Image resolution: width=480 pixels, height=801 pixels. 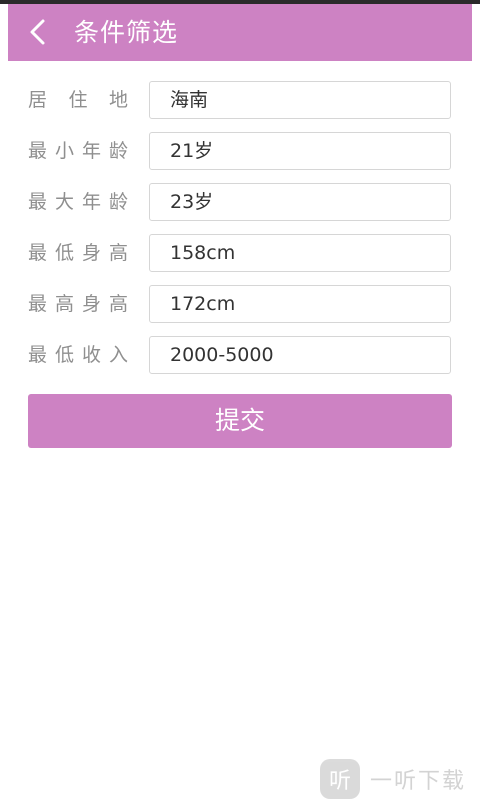 I want to click on form-row-min-age: 最 小 年 龄 21岁, so click(x=240, y=157).